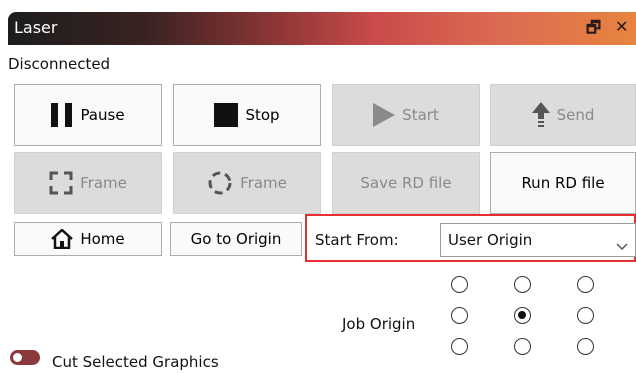 This screenshot has height=373, width=636. I want to click on send-button: Send, so click(563, 115).